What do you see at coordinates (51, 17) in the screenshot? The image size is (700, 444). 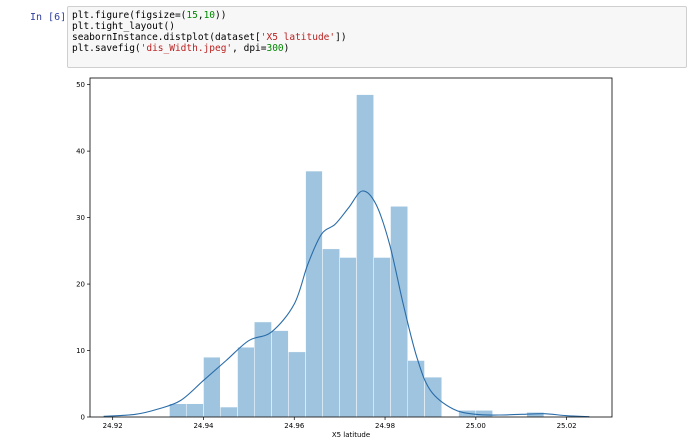 I see `cell-prompt: In [6]:` at bounding box center [51, 17].